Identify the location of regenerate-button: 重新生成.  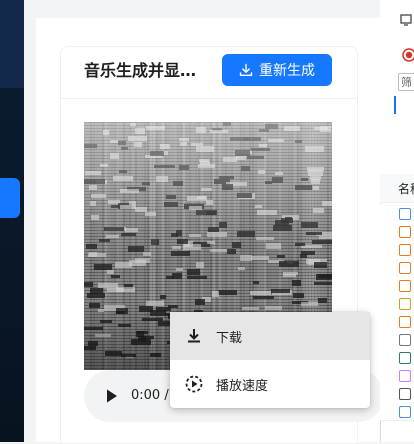
(277, 70).